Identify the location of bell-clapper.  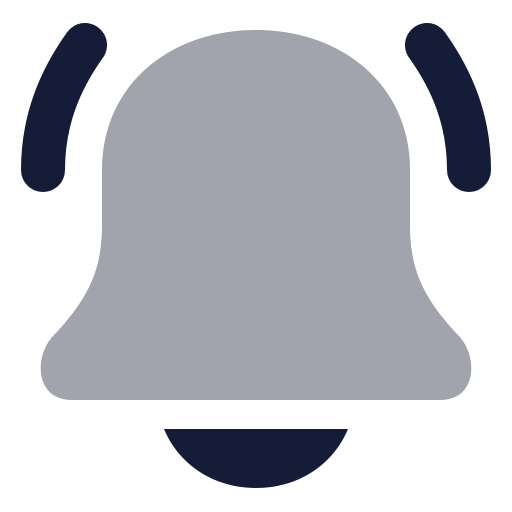
(256, 458).